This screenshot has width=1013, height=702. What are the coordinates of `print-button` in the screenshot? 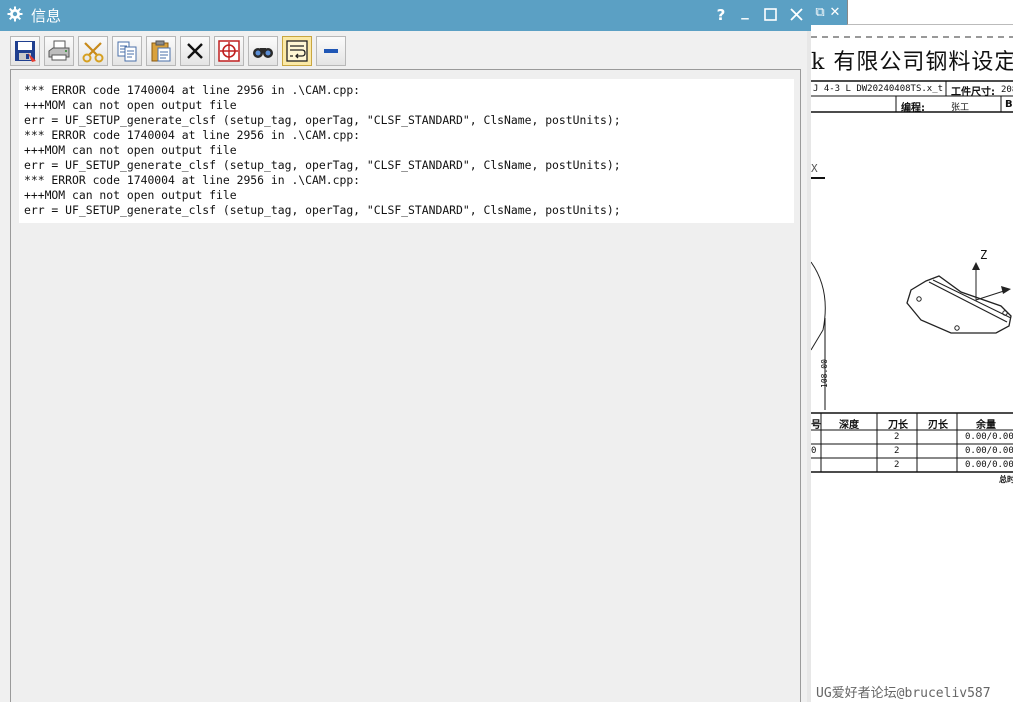 It's located at (59, 51).